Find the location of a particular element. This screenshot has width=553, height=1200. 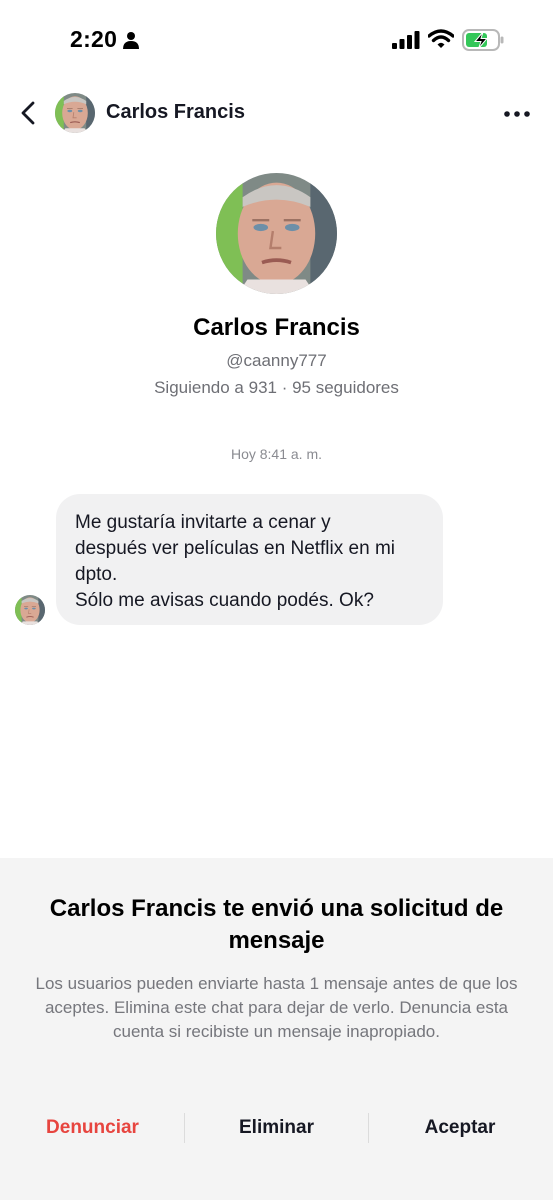

battery-charging-icon is located at coordinates (483, 40).